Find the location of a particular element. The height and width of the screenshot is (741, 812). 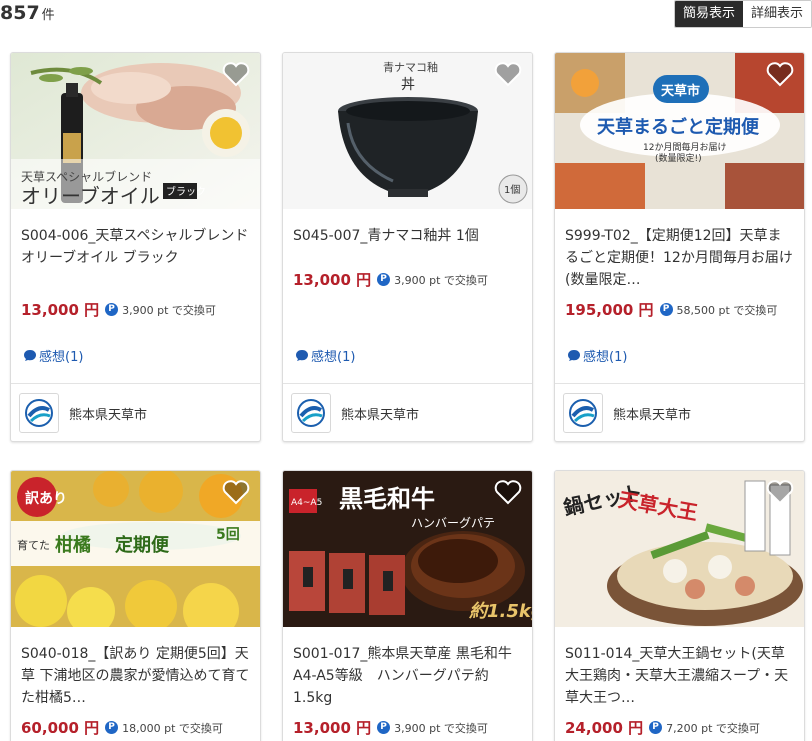

product-image: 天草市 天草まるごと定期便 12か月間毎月お届け (数量限定!) is located at coordinates (679, 131).